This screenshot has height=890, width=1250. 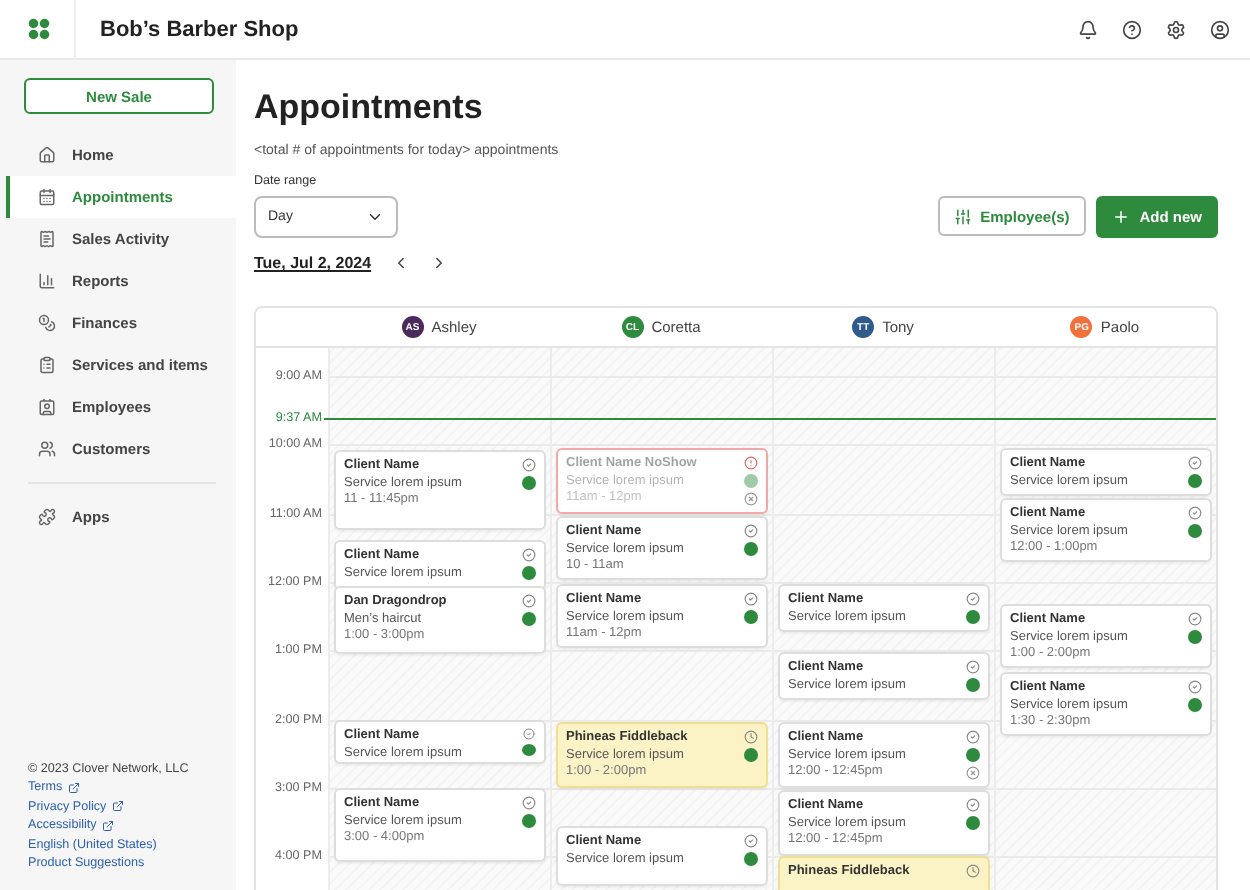 What do you see at coordinates (47, 281) in the screenshot?
I see `bar-chart-icon` at bounding box center [47, 281].